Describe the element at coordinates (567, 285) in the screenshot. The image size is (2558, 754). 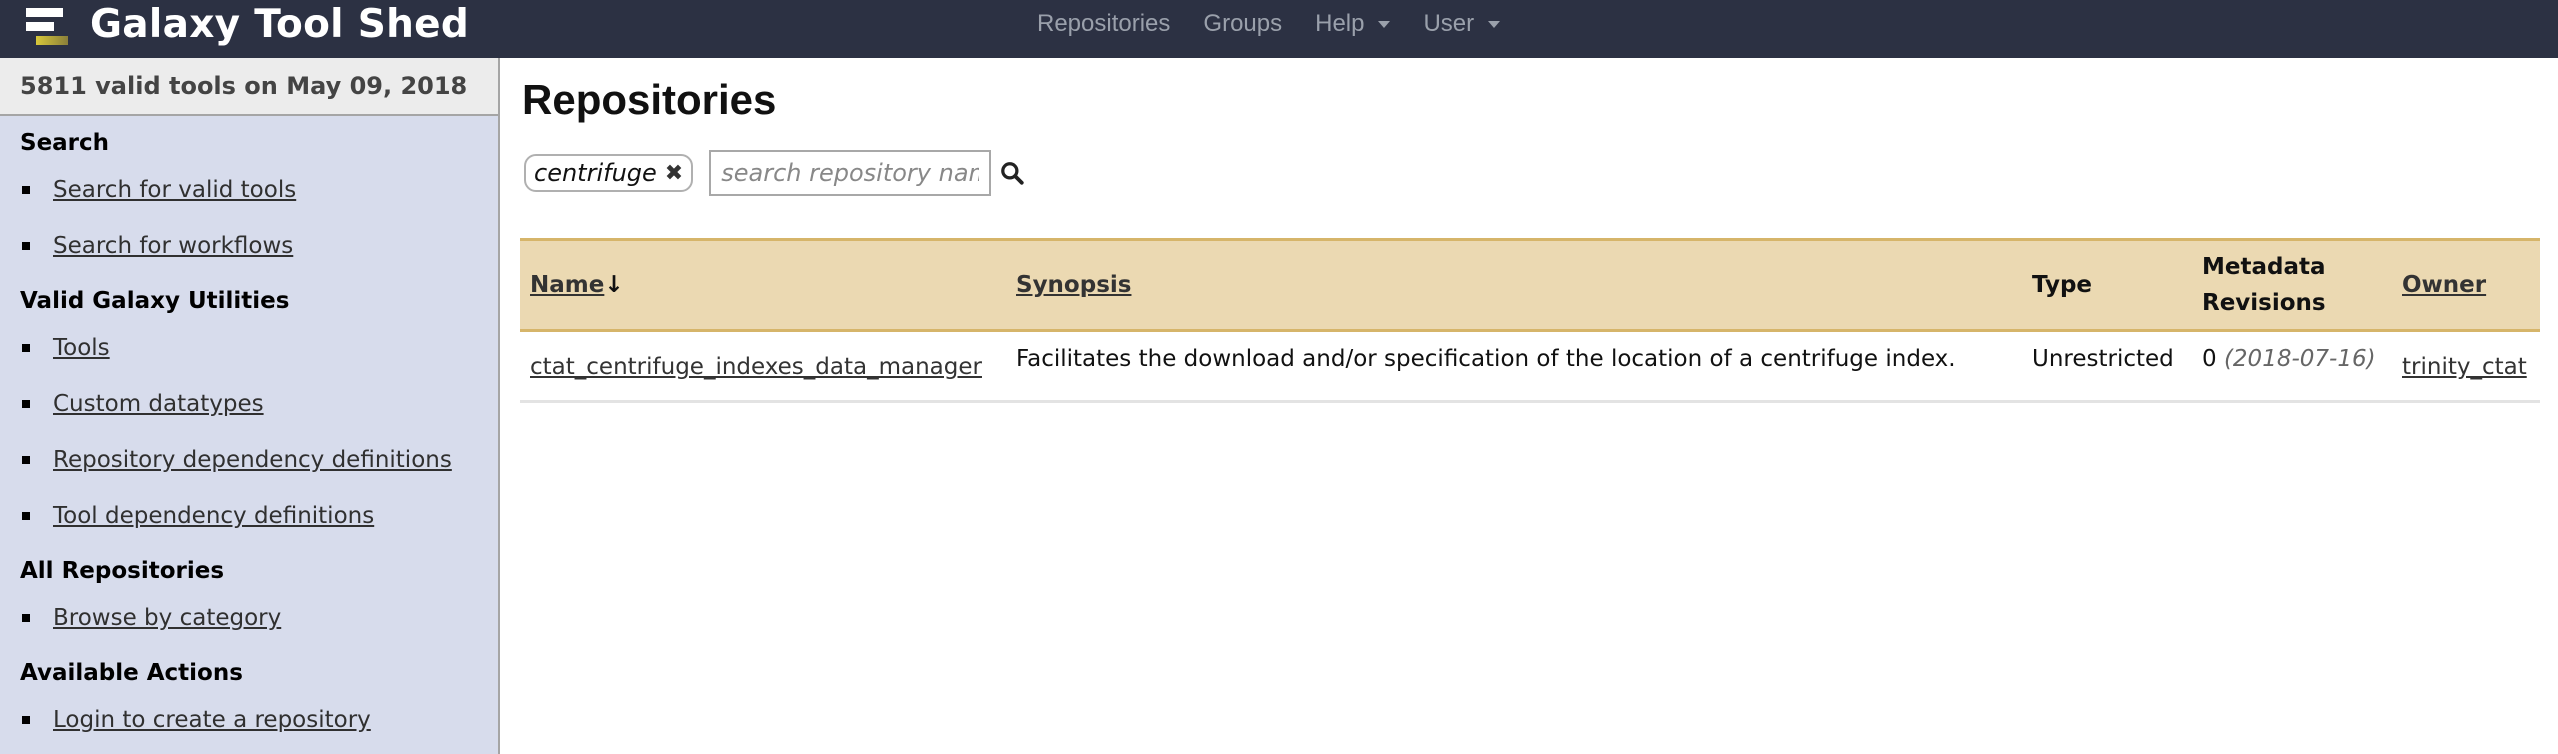
I see `sort-name-link: Name` at that location.